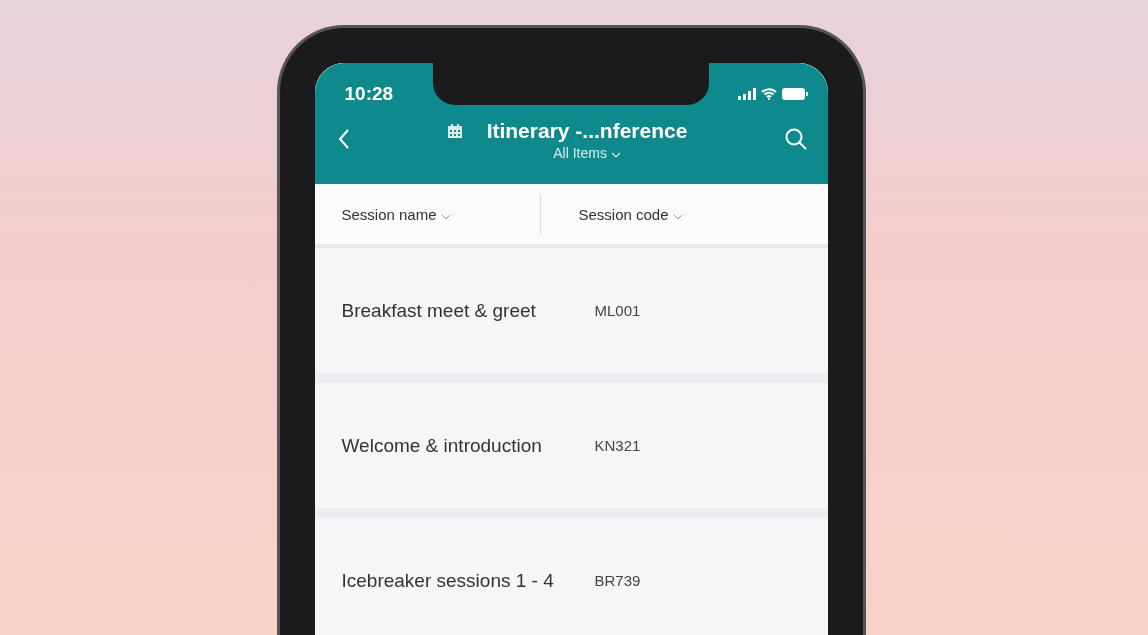  I want to click on column-header: Session code, so click(611, 214).